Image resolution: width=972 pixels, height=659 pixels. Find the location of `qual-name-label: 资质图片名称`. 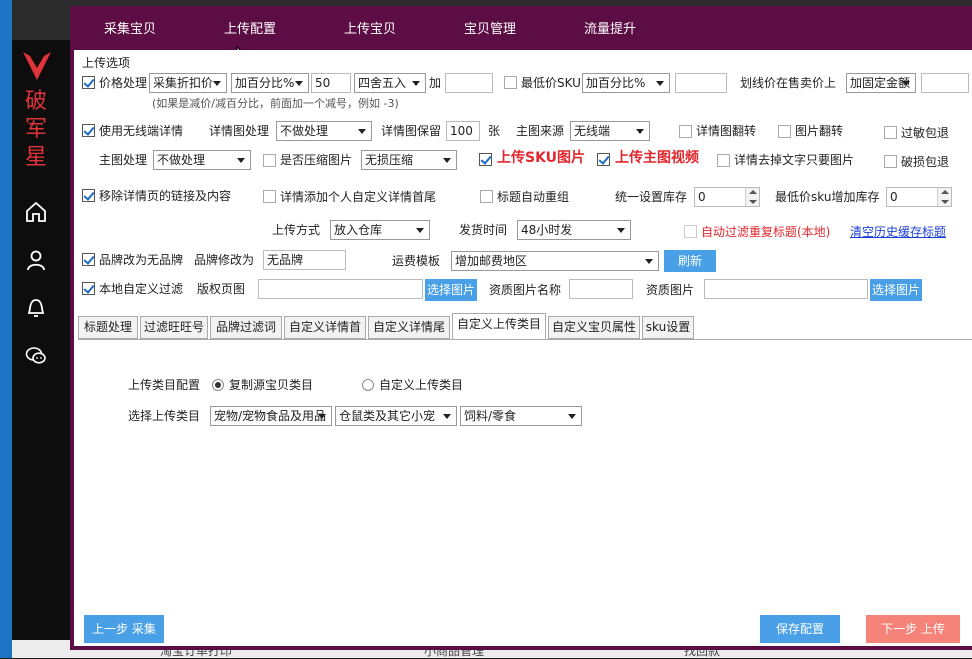

qual-name-label: 资质图片名称 is located at coordinates (525, 290).